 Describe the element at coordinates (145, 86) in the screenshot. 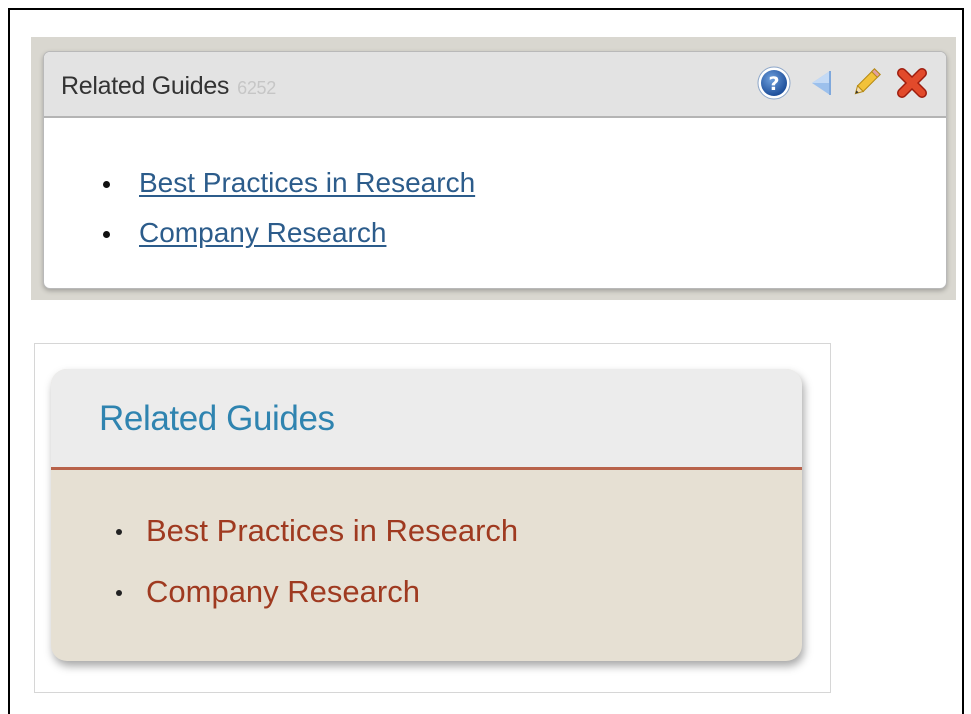

I see `edit-widget-title-text: Related Guides` at that location.